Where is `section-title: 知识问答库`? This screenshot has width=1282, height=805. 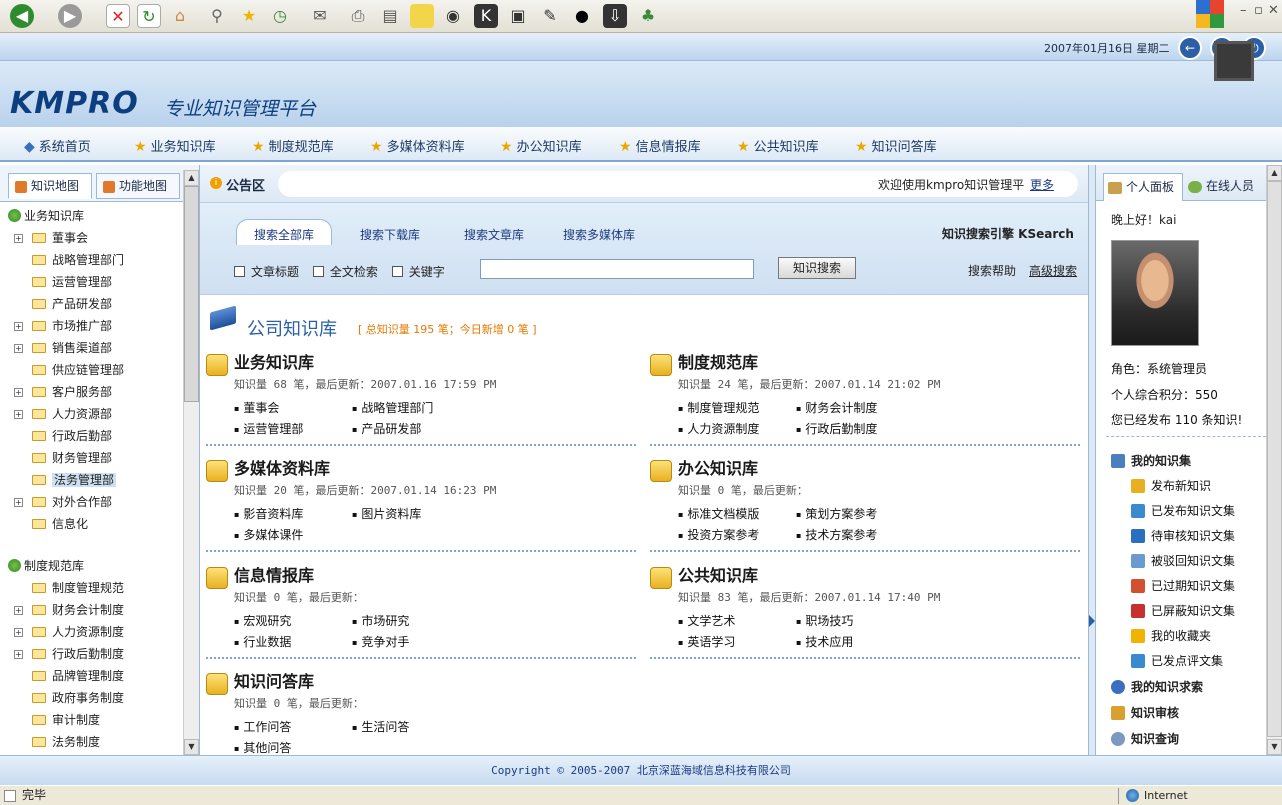 section-title: 知识问答库 is located at coordinates (274, 680).